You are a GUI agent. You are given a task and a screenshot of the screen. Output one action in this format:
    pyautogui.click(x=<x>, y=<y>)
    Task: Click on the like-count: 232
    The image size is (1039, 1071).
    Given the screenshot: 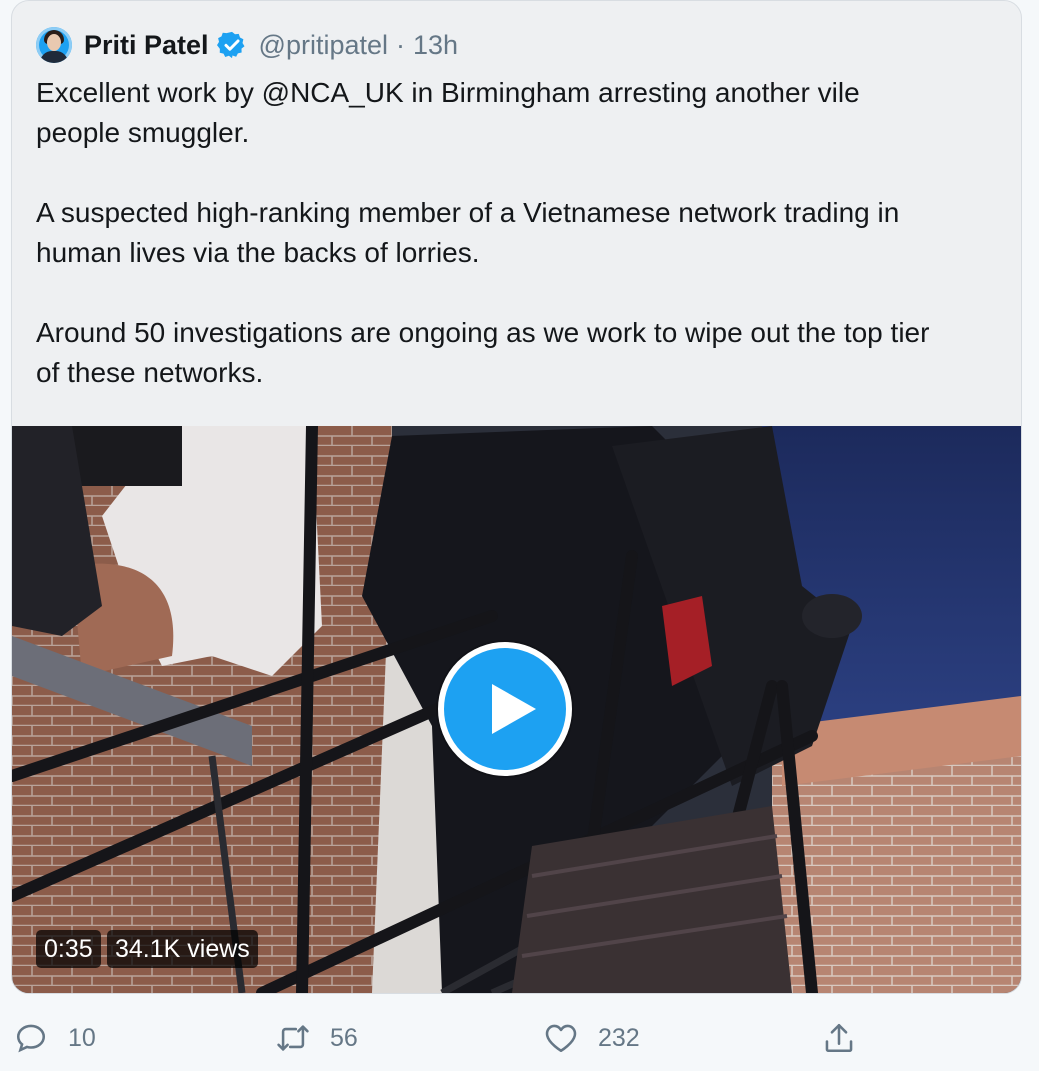 What is the action you would take?
    pyautogui.click(x=619, y=1037)
    